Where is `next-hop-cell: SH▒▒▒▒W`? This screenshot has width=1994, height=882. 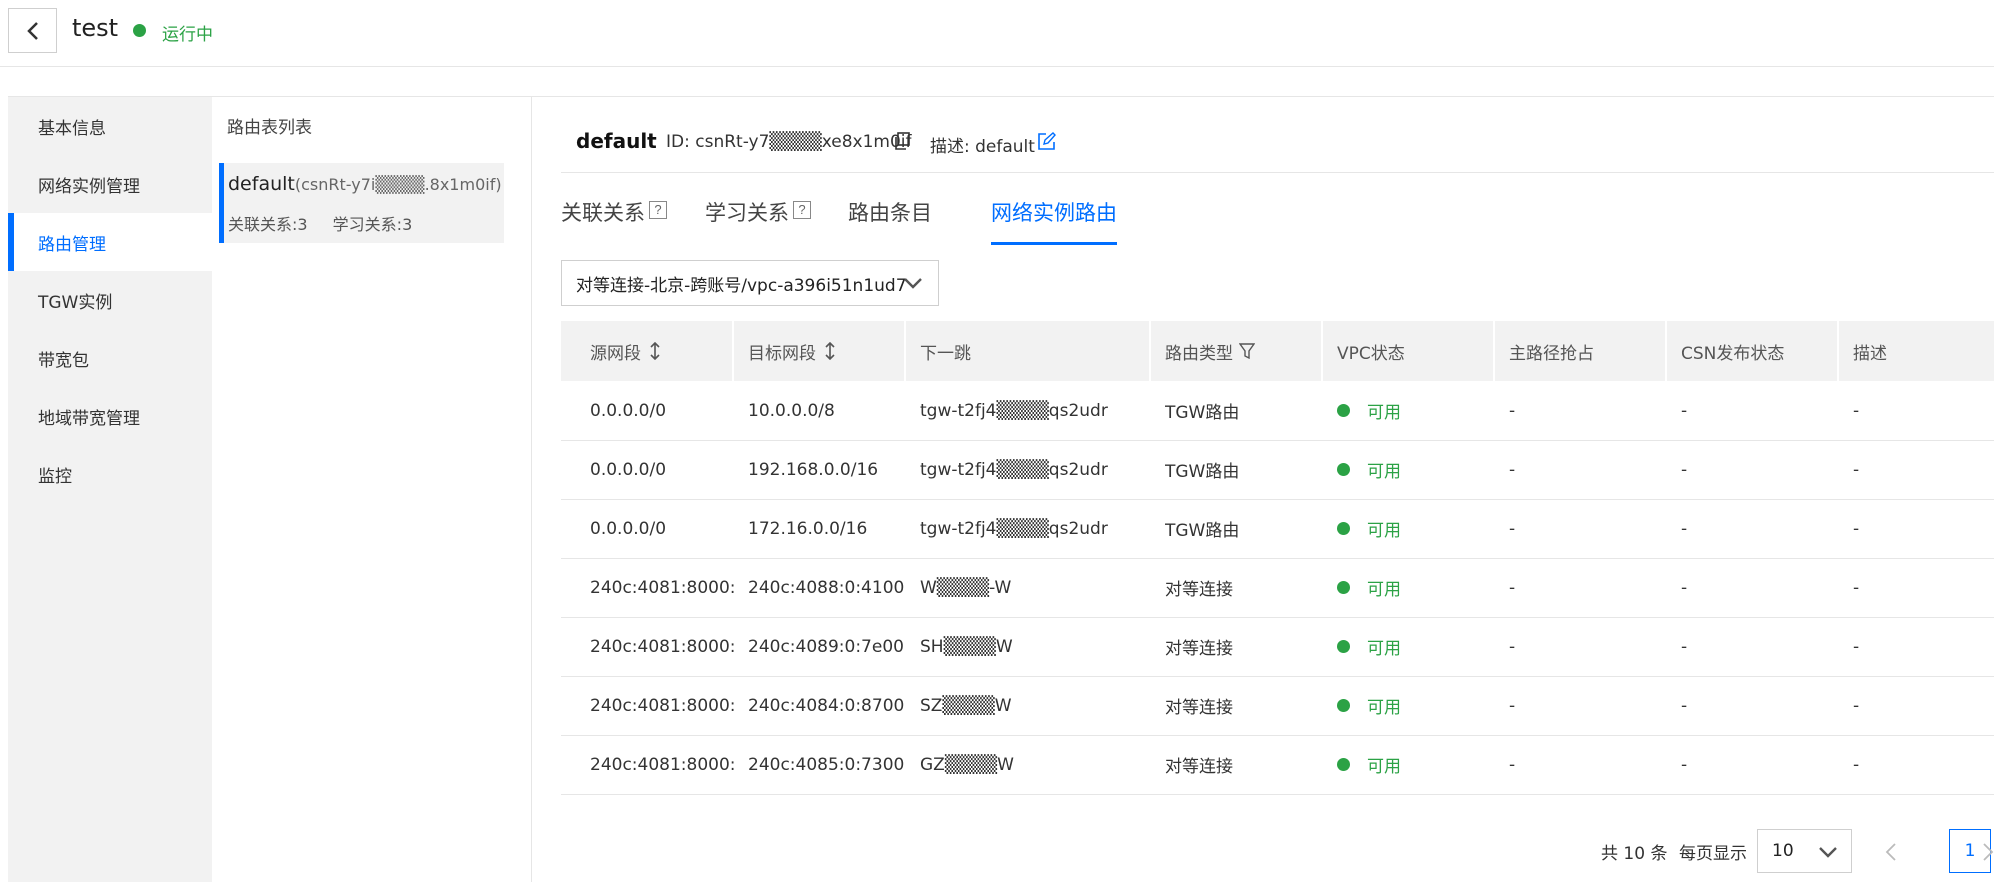
next-hop-cell: SH▒▒▒▒W is located at coordinates (966, 646).